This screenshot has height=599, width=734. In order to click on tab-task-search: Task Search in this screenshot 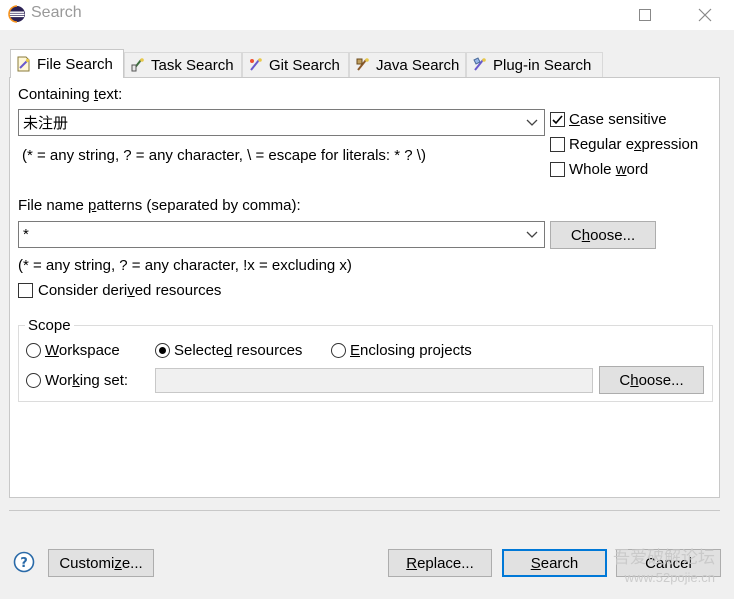, I will do `click(183, 64)`.